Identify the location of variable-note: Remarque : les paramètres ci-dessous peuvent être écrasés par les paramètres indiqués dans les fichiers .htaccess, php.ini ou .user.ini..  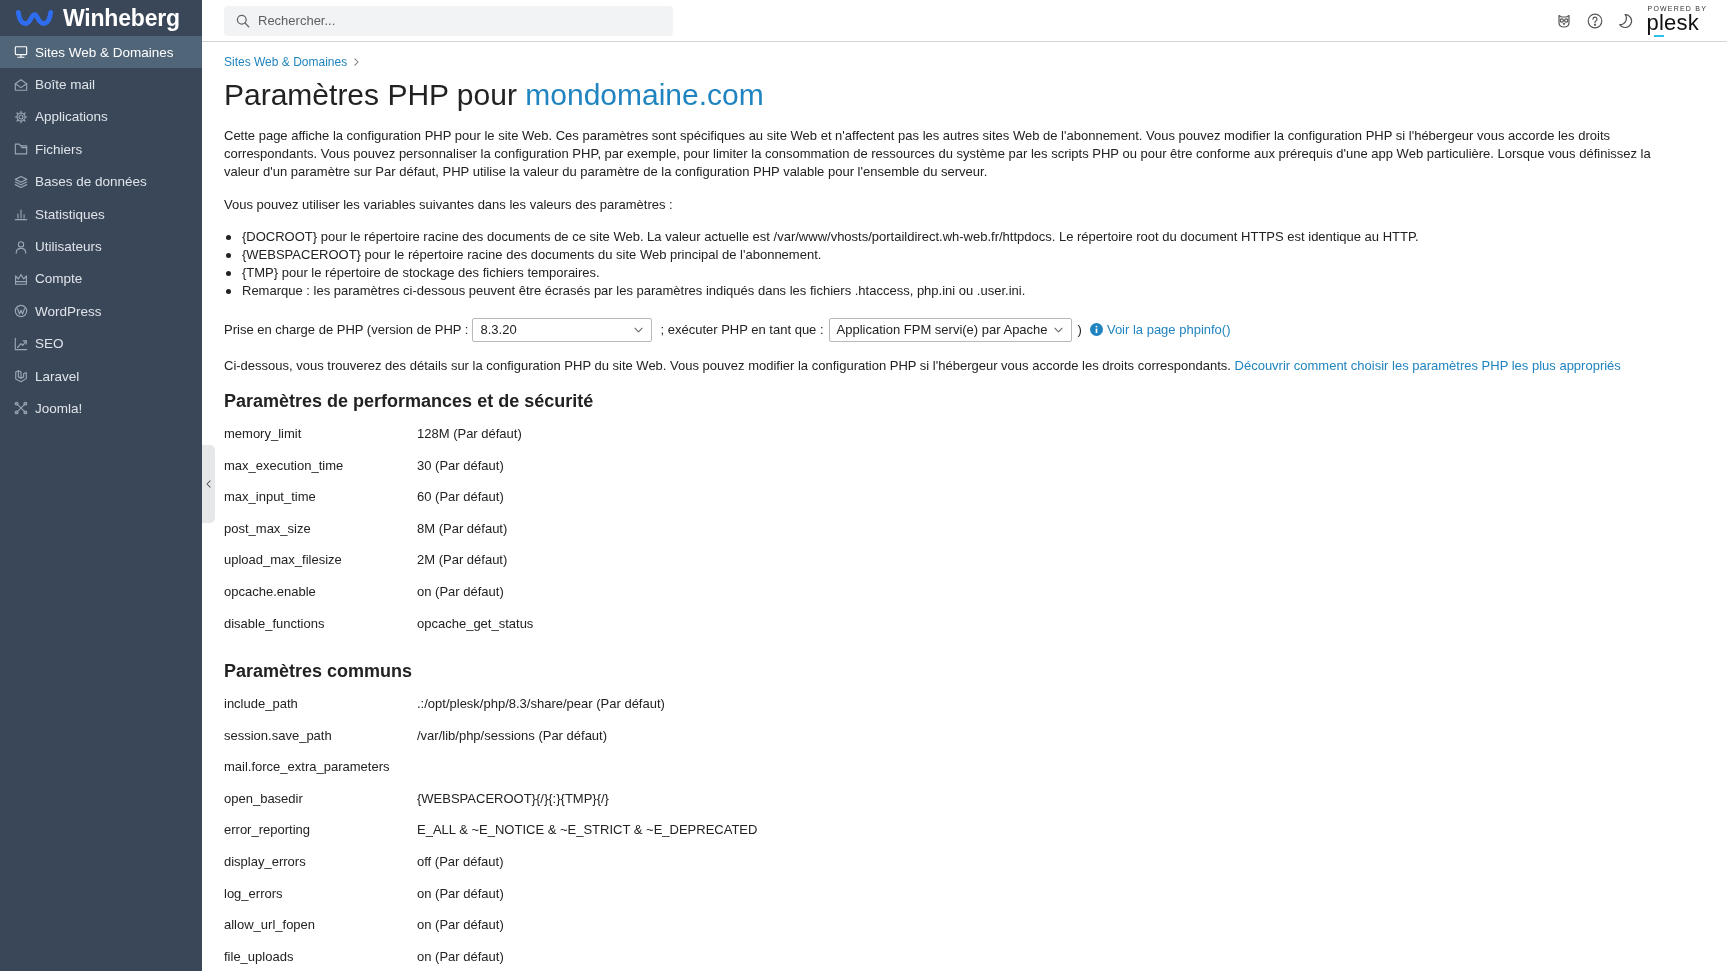
(634, 290).